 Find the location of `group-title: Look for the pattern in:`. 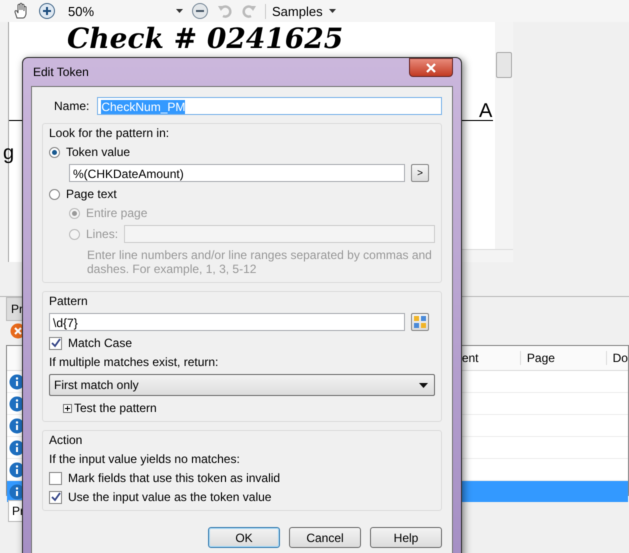

group-title: Look for the pattern in: is located at coordinates (109, 133).